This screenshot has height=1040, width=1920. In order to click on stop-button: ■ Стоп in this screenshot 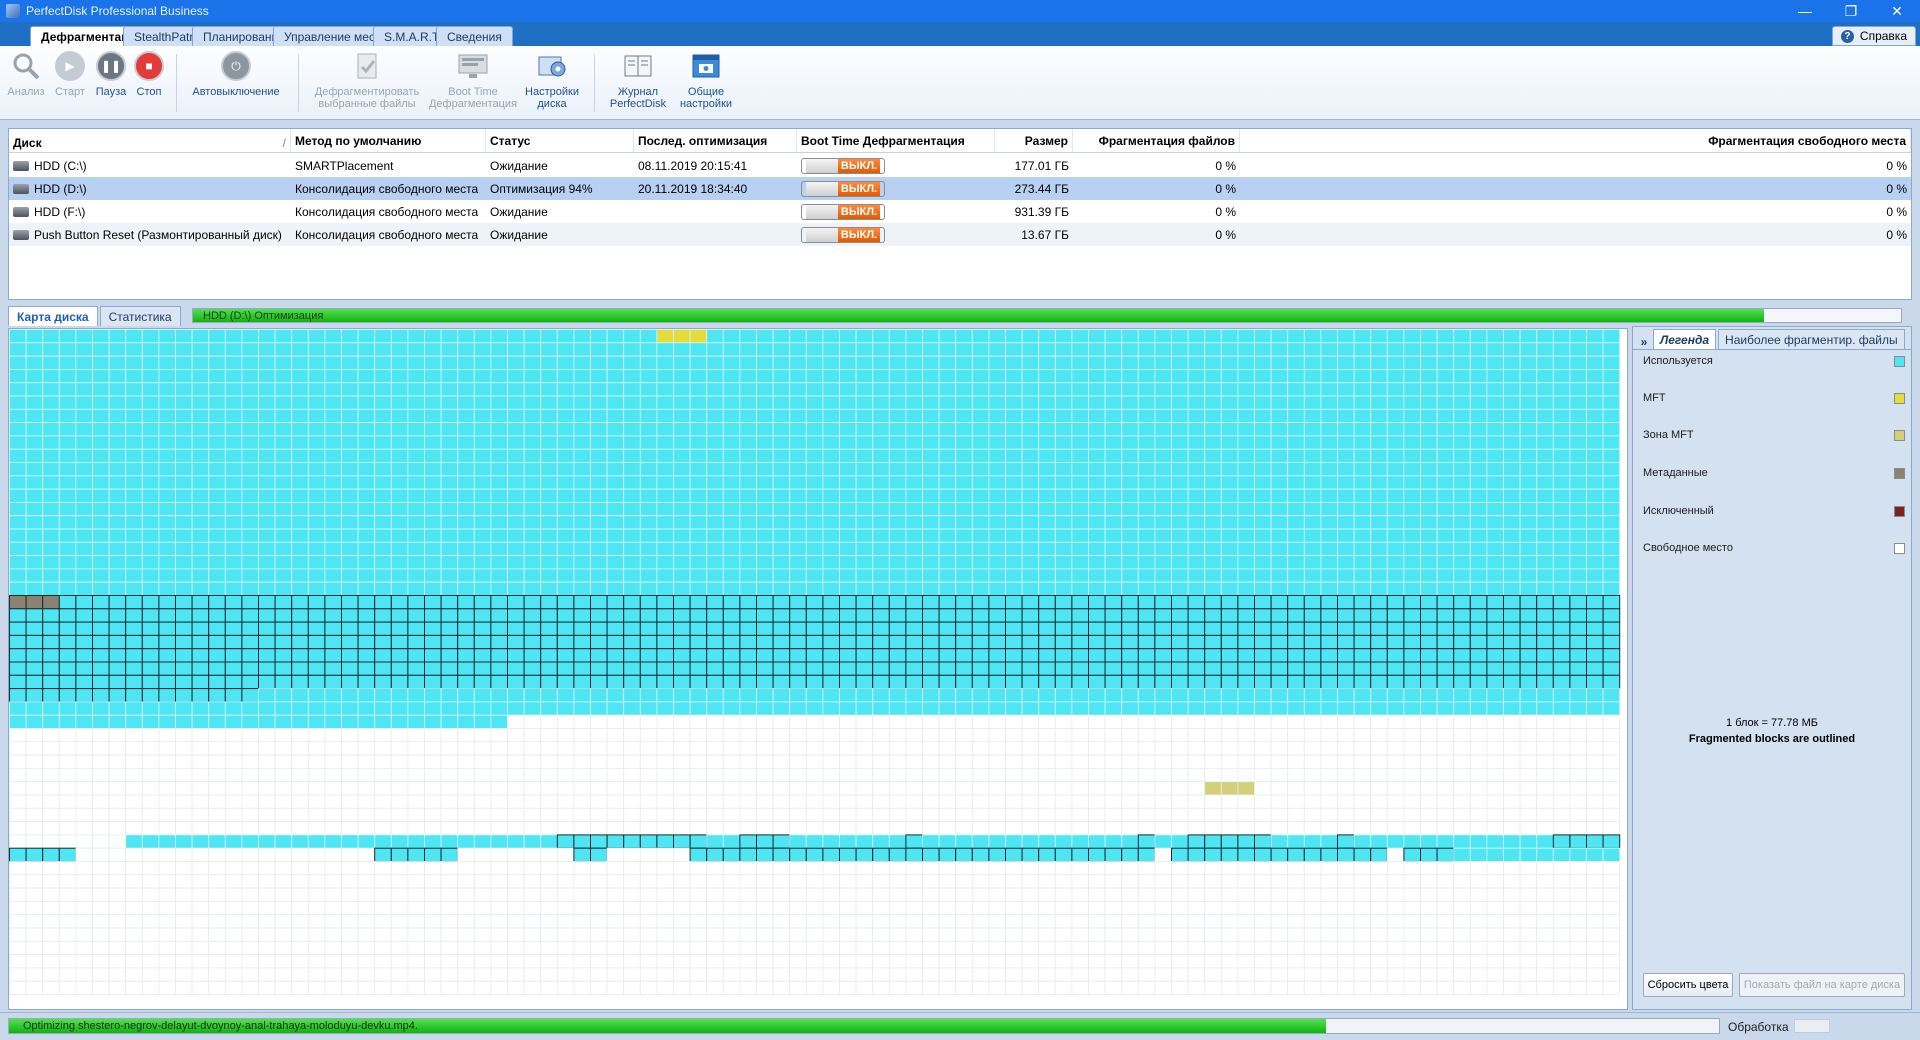, I will do `click(149, 74)`.